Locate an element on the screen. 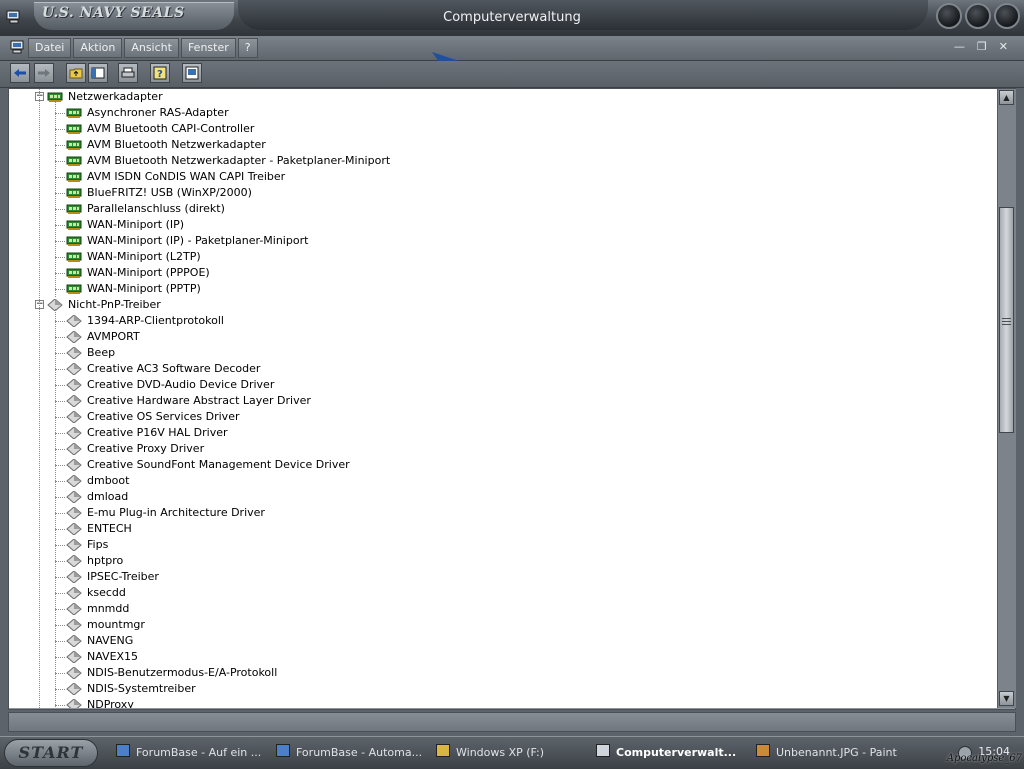  print-icon is located at coordinates (128, 72).